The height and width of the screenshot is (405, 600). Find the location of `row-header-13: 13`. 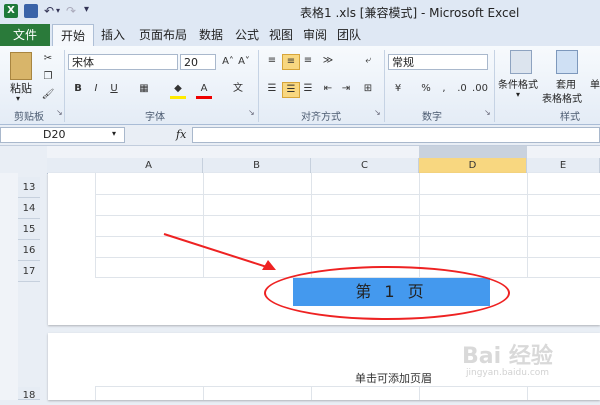

row-header-13: 13 is located at coordinates (29, 187).